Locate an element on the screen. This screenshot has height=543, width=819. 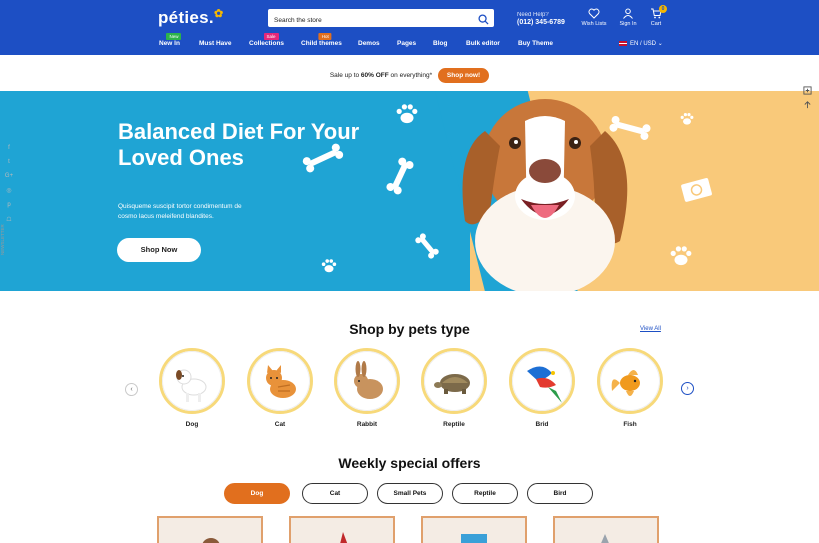
nav-item-buy-theme: Buy Theme is located at coordinates (535, 43).